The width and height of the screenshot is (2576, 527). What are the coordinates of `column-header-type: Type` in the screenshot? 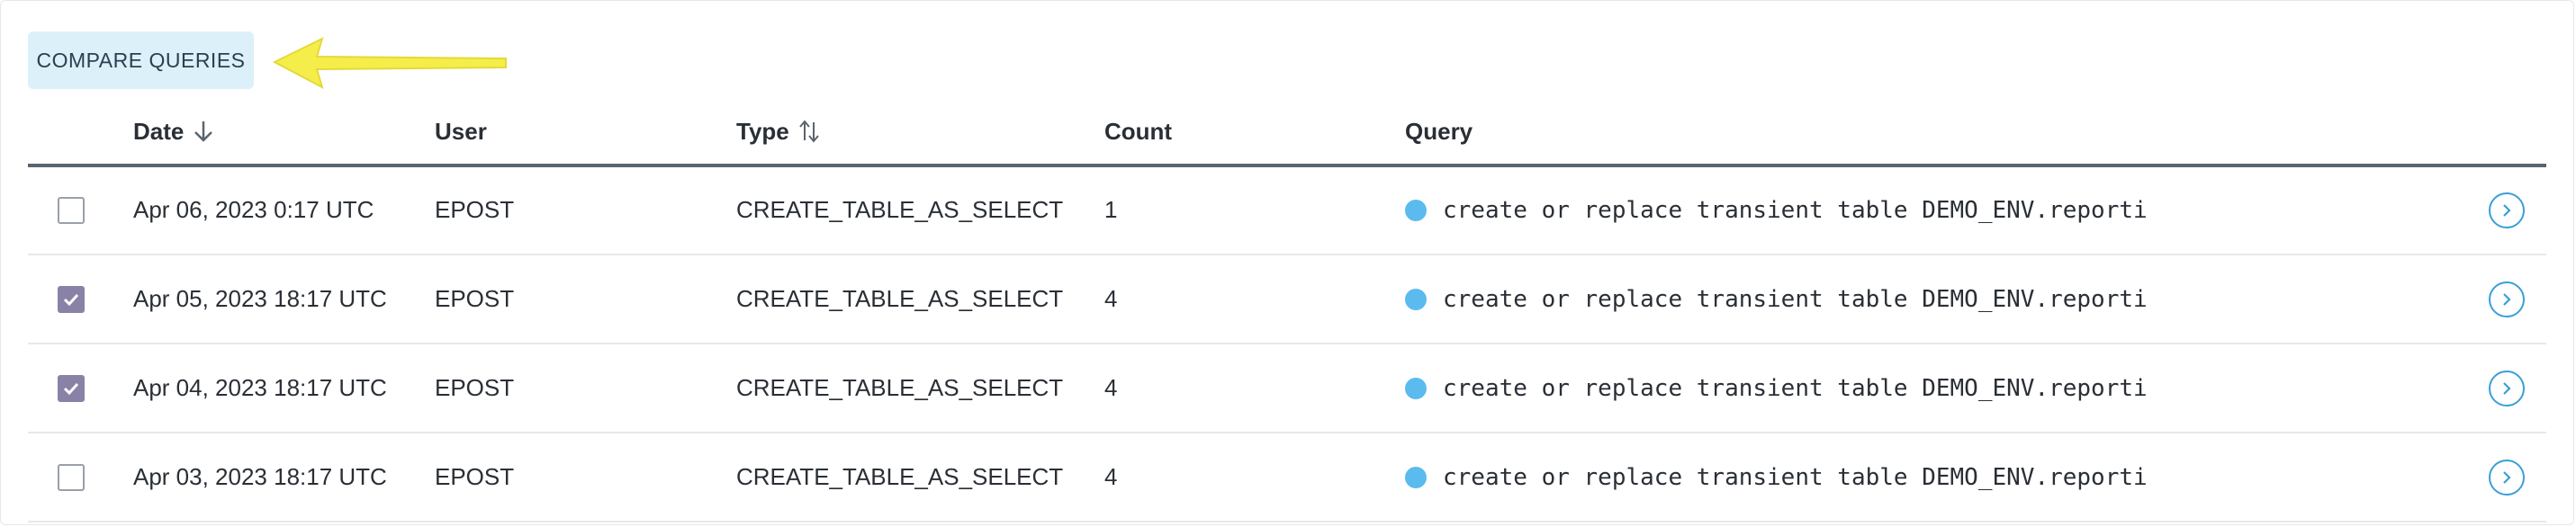 It's located at (778, 132).